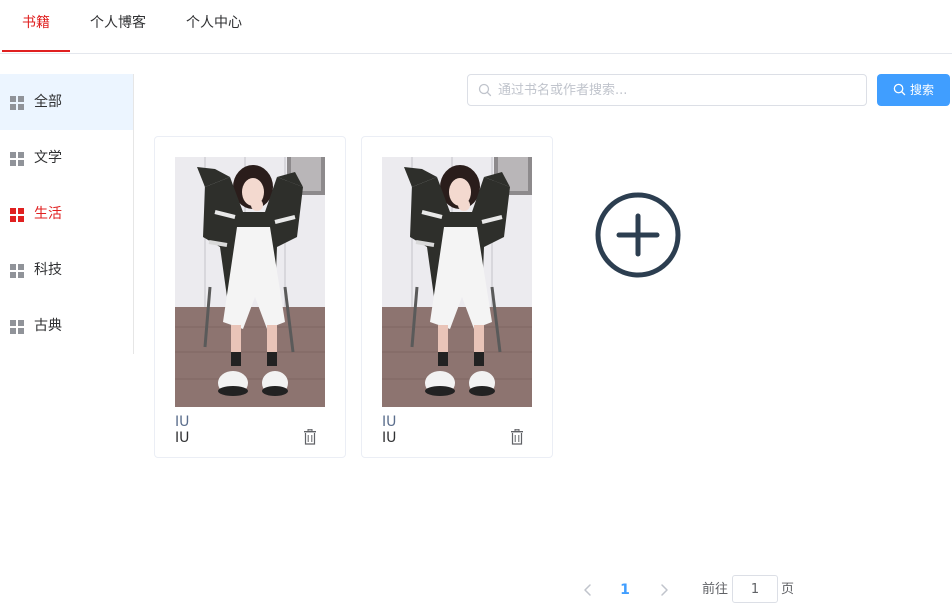 This screenshot has width=952, height=615. Describe the element at coordinates (118, 23) in the screenshot. I see `tab-blog-label: 个人博客` at that location.